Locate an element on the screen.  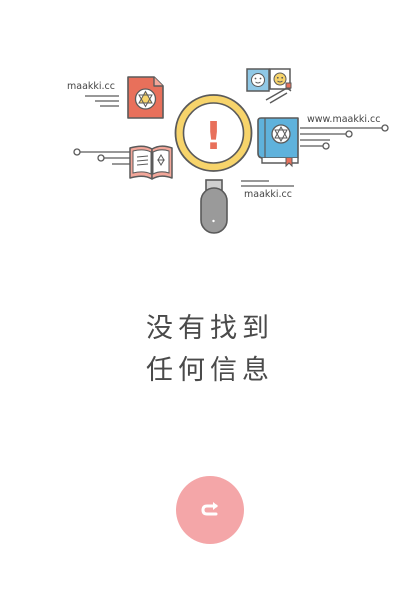
emoji-cards-icon is located at coordinates (269, 86).